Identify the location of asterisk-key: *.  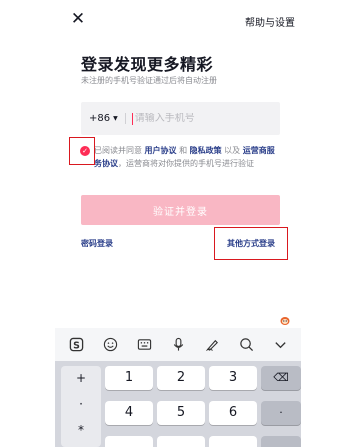
(81, 430).